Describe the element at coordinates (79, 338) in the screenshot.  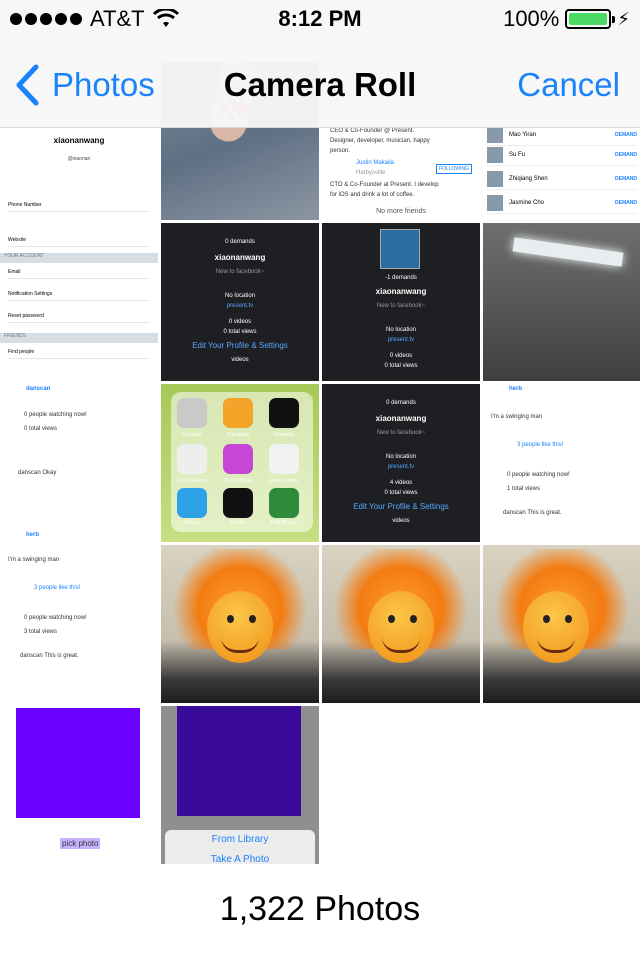
I see `screenshot-section: FRIENDS` at that location.